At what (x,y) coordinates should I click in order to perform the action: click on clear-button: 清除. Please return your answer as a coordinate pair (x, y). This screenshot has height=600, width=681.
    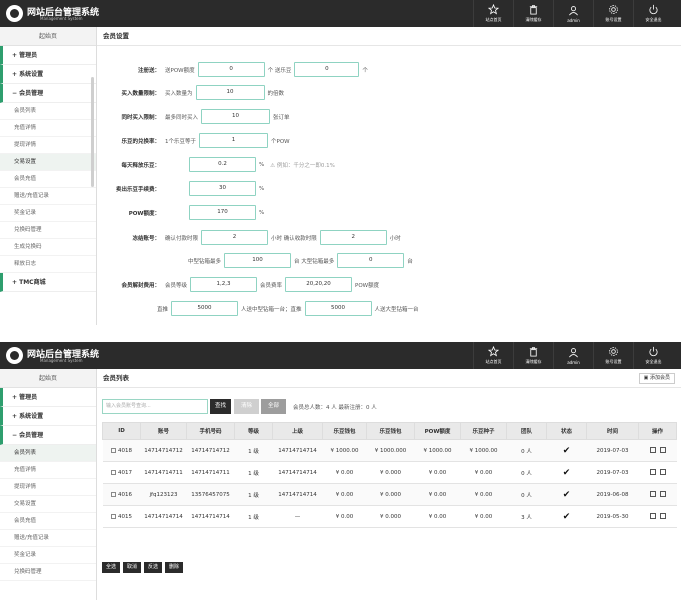
    Looking at the image, I should click on (247, 406).